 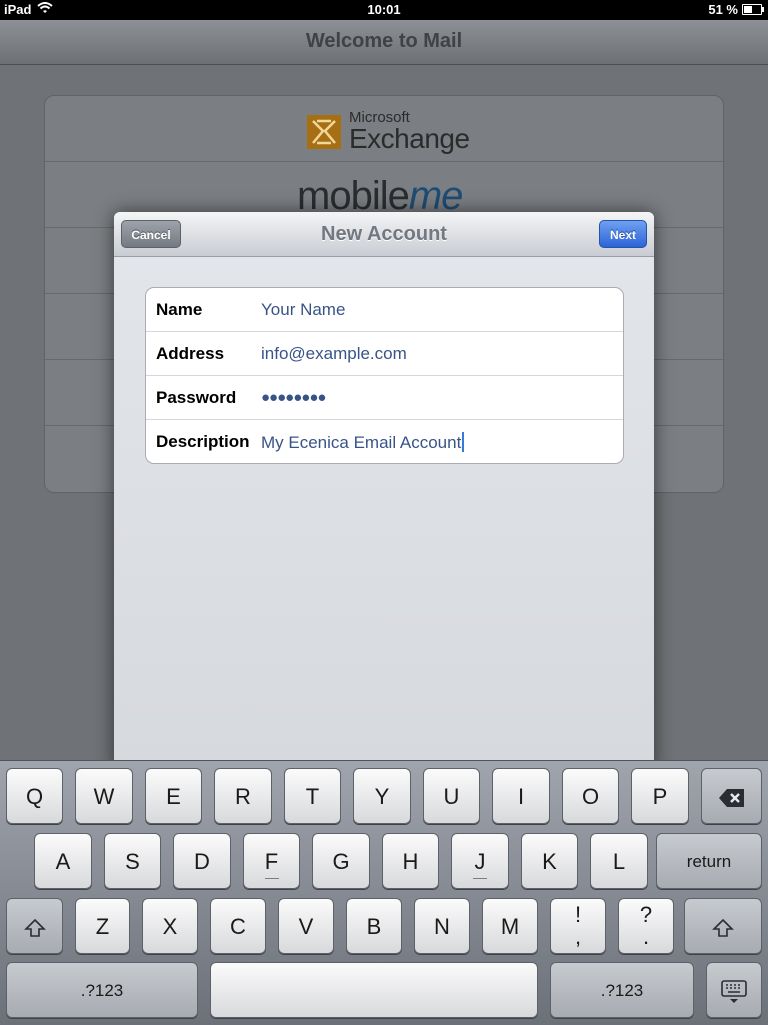 I want to click on backspace-icon, so click(x=732, y=796).